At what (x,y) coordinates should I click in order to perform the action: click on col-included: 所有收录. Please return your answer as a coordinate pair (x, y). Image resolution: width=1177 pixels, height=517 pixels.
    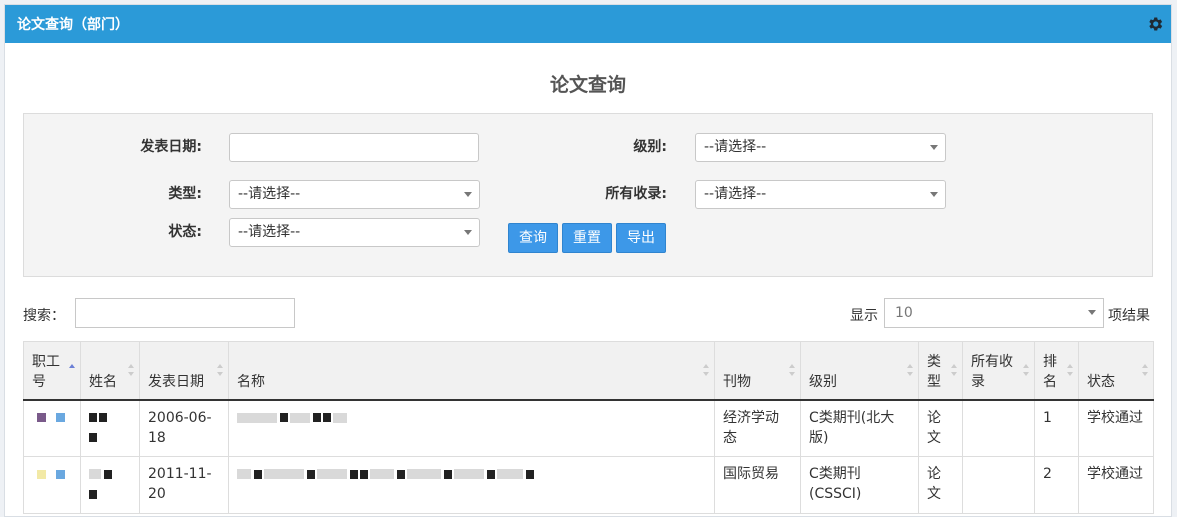
    Looking at the image, I should click on (998, 371).